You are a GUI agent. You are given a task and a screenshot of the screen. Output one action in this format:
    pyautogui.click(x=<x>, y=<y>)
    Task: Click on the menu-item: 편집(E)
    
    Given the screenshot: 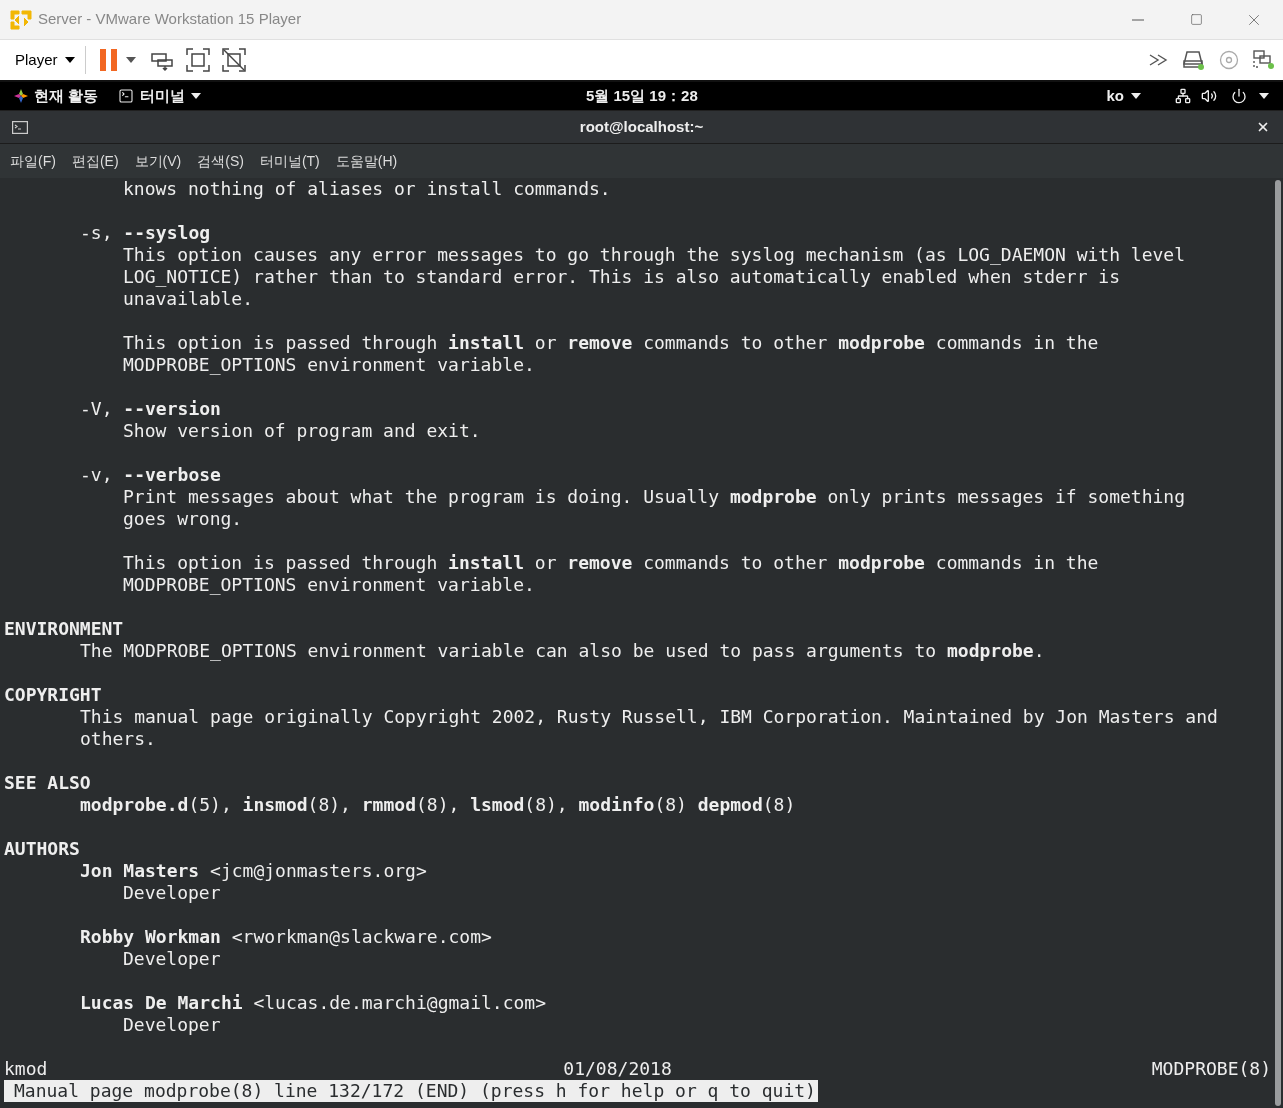 What is the action you would take?
    pyautogui.click(x=95, y=161)
    